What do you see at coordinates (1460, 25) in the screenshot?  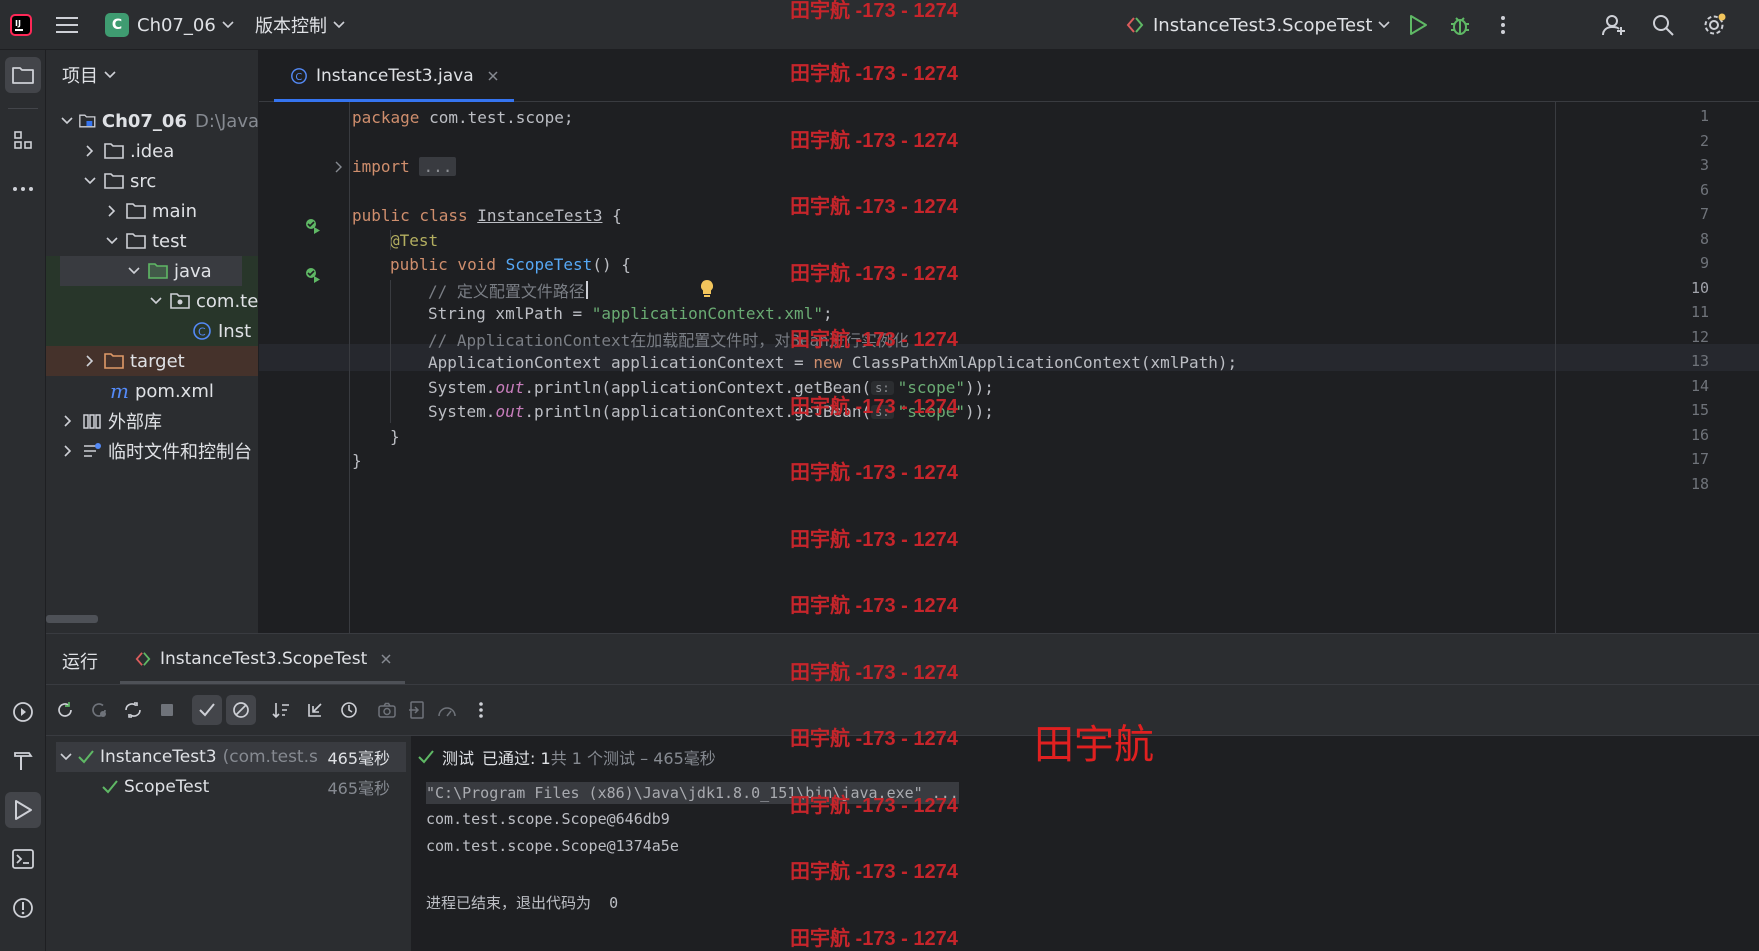 I see `debug-button` at bounding box center [1460, 25].